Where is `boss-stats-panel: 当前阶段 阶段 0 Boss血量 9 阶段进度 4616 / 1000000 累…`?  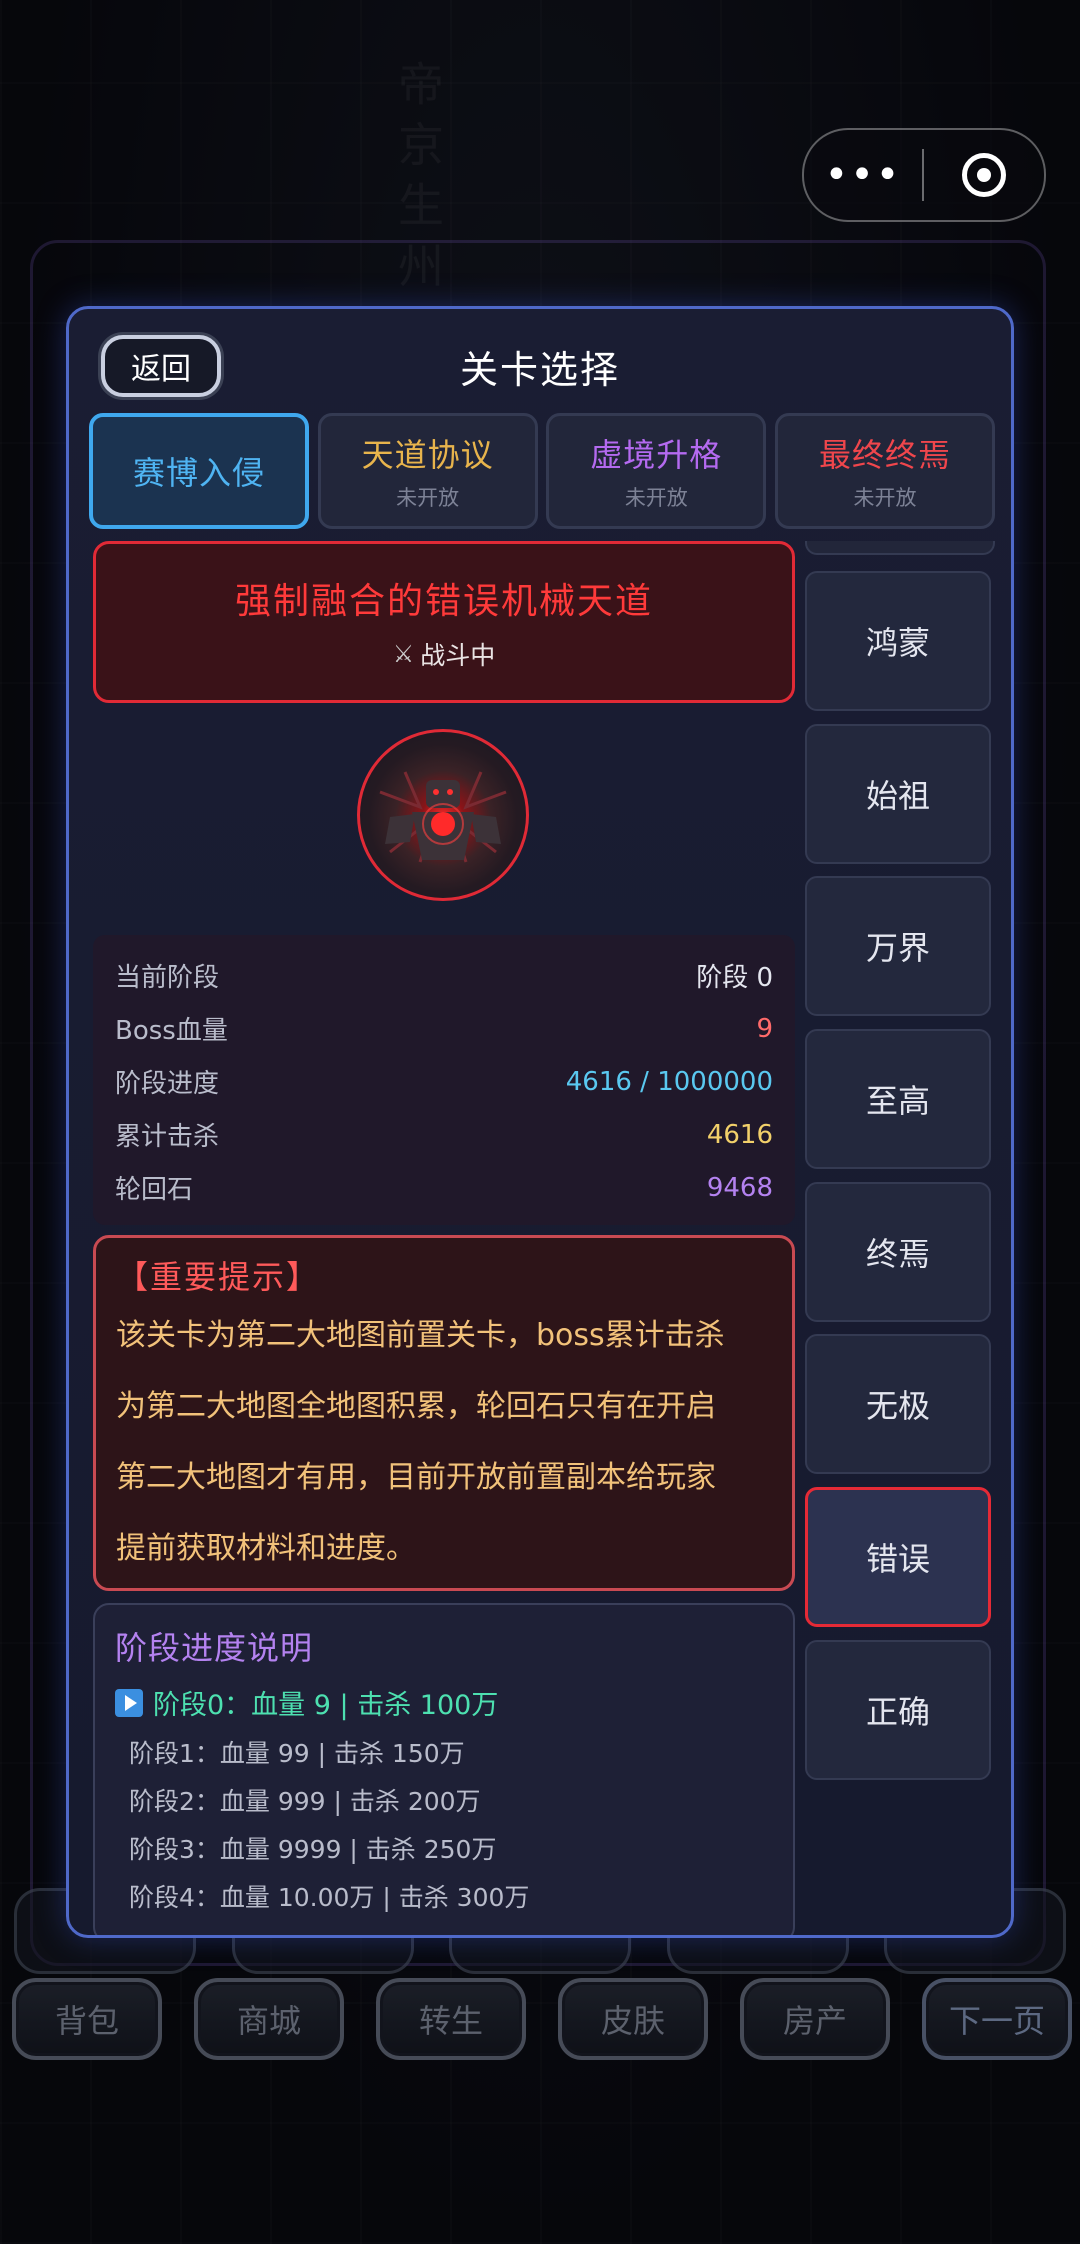 boss-stats-panel: 当前阶段 阶段 0 Boss血量 9 阶段进度 4616 / 1000000 累… is located at coordinates (444, 1080).